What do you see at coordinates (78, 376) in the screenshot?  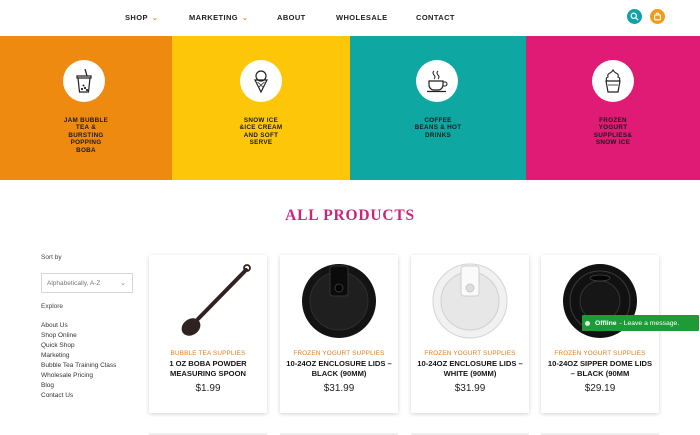 I see `sidebar-link-wholesale-pricing: Wholesale Pricing` at bounding box center [78, 376].